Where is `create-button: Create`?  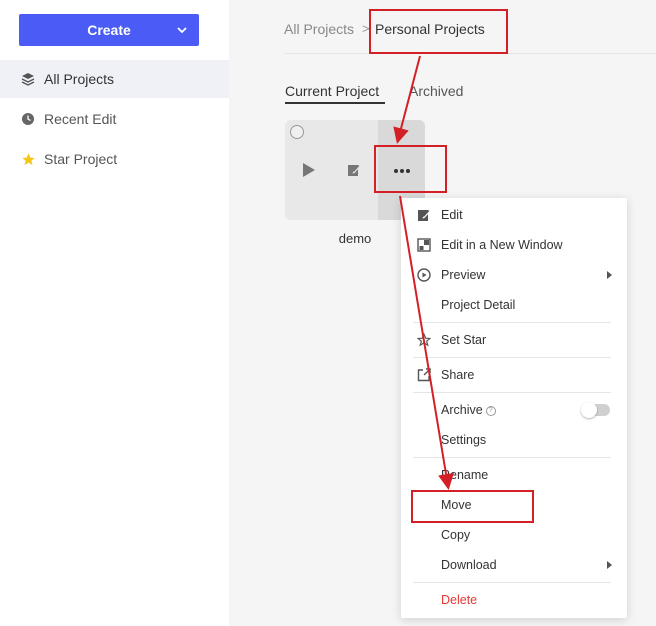 create-button: Create is located at coordinates (109, 30).